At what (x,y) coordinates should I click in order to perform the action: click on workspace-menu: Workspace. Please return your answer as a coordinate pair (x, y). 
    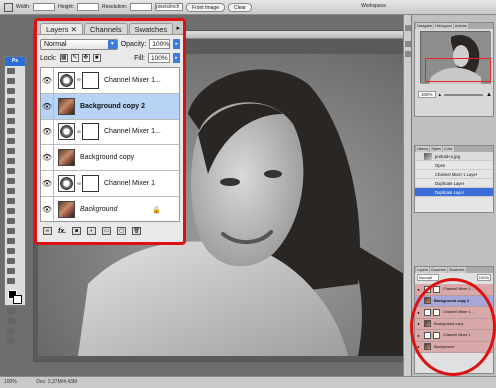
    Looking at the image, I should click on (373, 6).